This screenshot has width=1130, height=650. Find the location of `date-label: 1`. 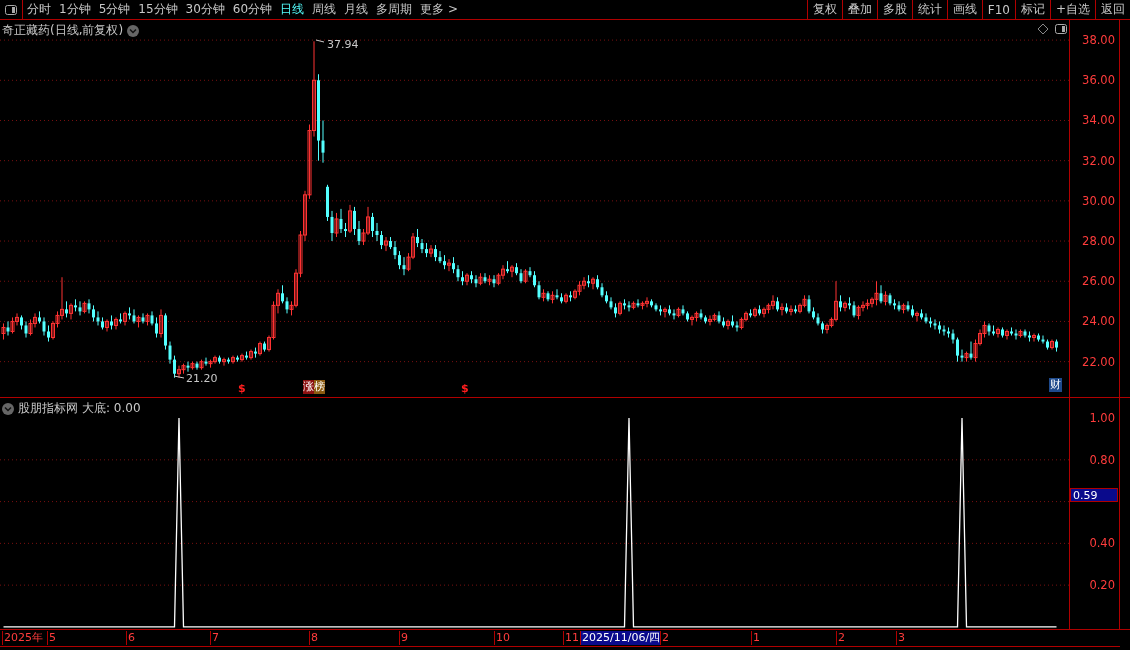

date-label: 1 is located at coordinates (755, 638).